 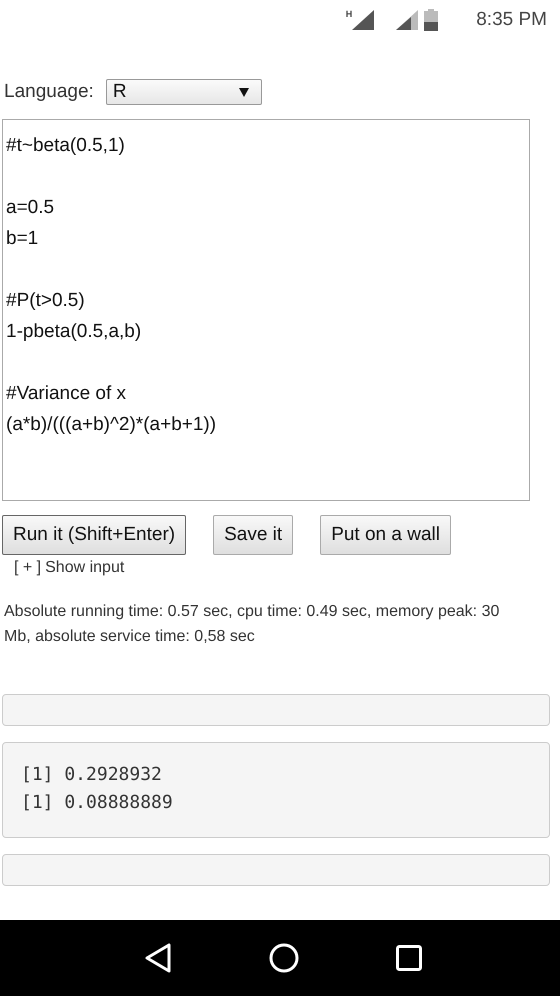 I want to click on output-line: [1] 0.2928932, so click(x=92, y=775).